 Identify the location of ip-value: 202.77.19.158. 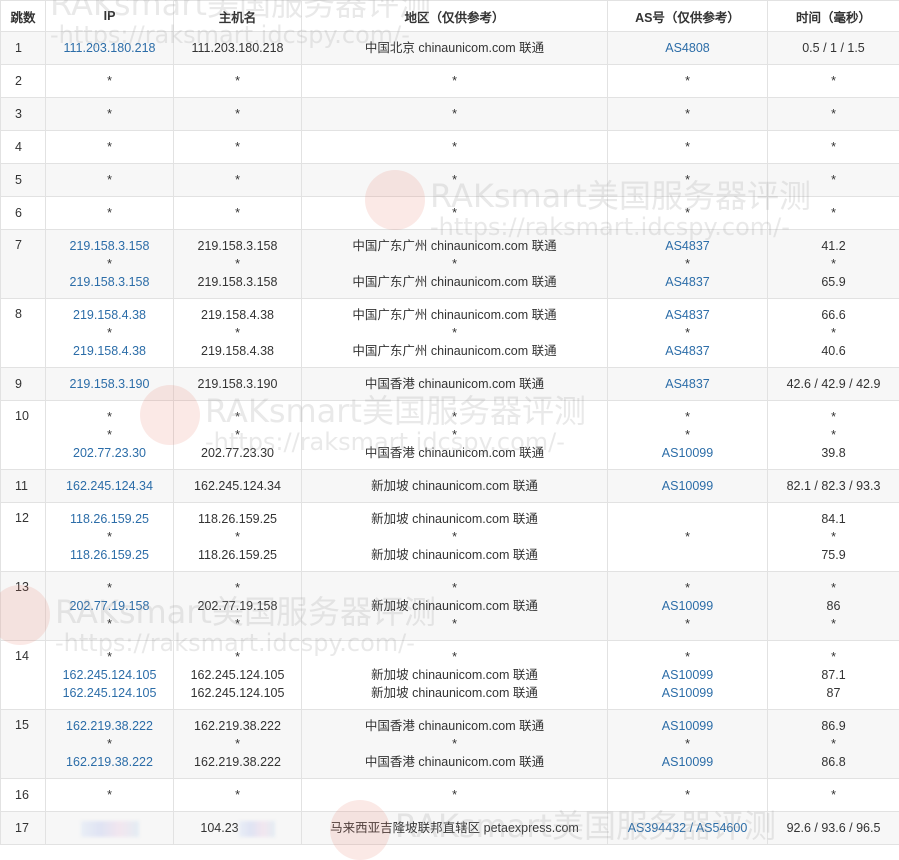
(109, 606).